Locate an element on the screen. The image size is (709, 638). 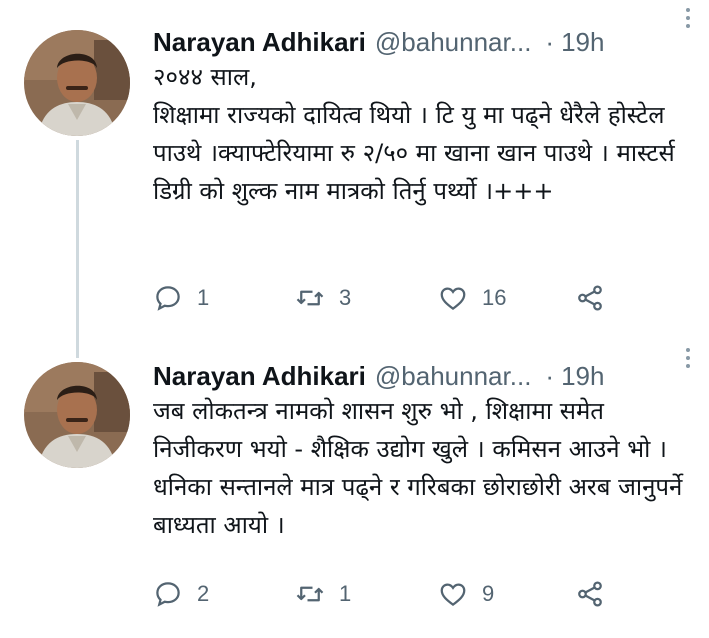
retweet-button: 3 is located at coordinates (323, 298).